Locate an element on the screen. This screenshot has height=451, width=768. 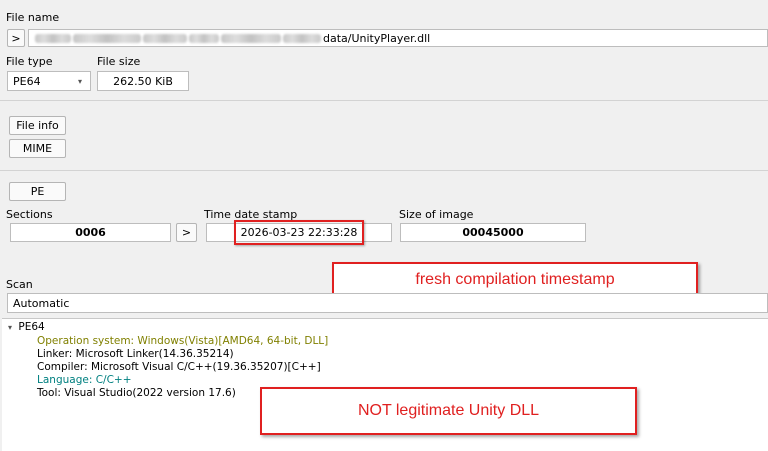
file-size-label: File size is located at coordinates (119, 61).